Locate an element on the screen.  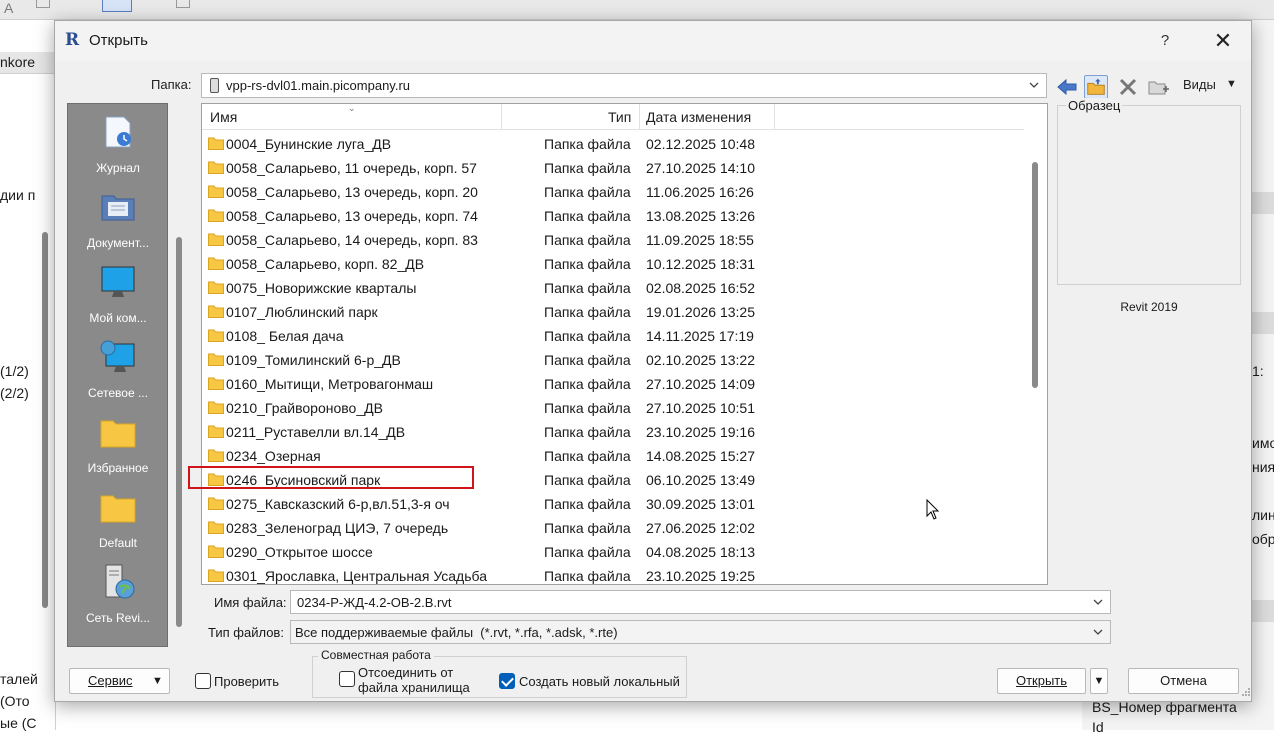
browser-item: (2/2) is located at coordinates (14, 393).